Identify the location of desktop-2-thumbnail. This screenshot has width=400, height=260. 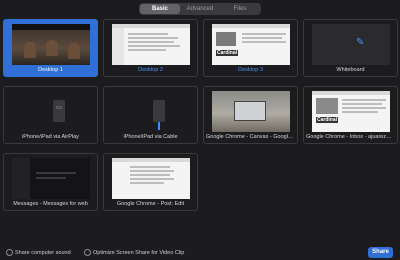
(151, 44).